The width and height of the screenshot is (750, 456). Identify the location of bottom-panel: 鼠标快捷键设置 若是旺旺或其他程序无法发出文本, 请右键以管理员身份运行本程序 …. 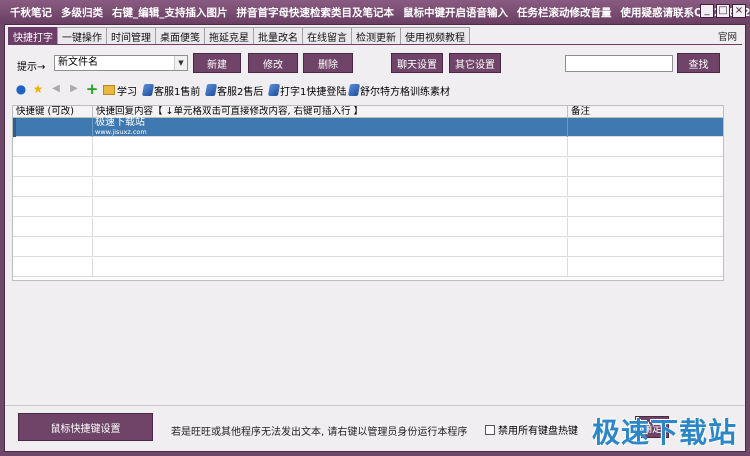
(375, 428).